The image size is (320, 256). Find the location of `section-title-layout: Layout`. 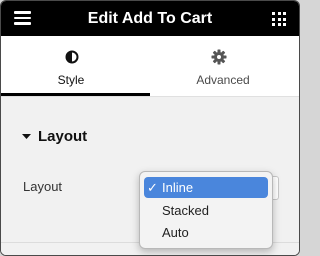

section-title-layout: Layout is located at coordinates (62, 137).